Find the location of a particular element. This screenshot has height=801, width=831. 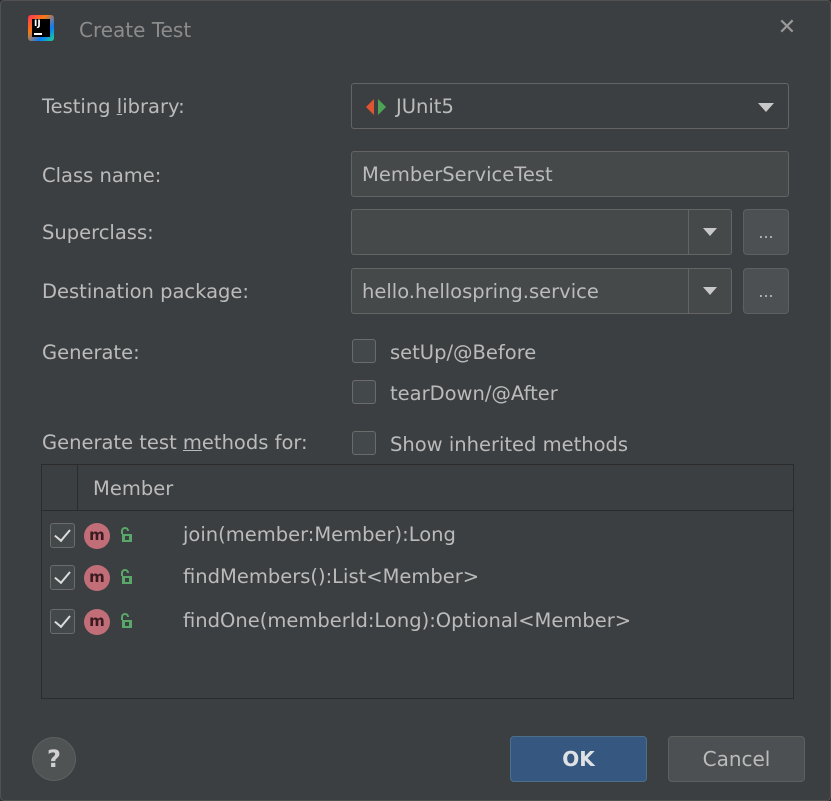

destination-package-dropdown-button is located at coordinates (709, 291).